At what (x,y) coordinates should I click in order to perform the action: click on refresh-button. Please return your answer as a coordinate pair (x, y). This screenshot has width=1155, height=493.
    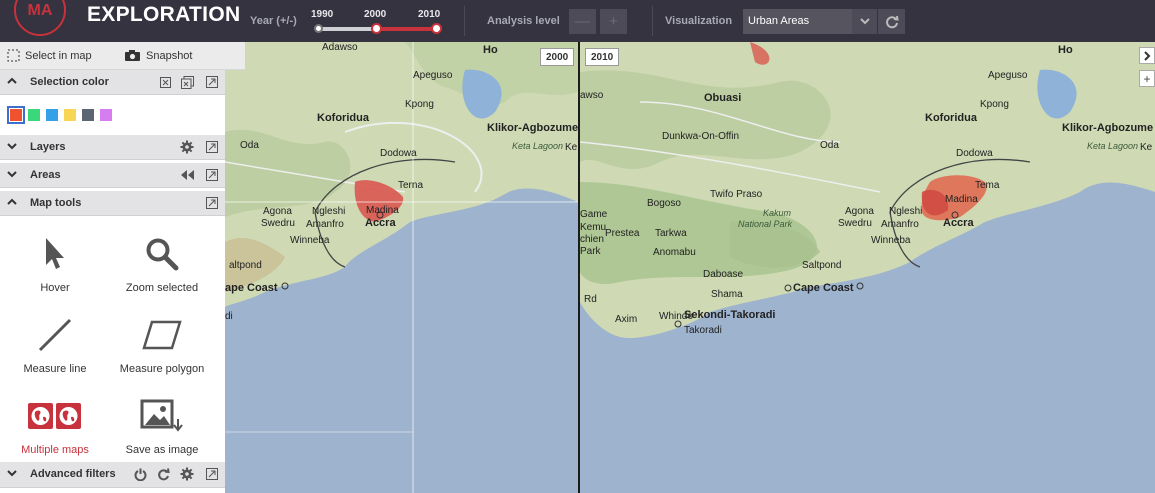
    Looking at the image, I should click on (891, 21).